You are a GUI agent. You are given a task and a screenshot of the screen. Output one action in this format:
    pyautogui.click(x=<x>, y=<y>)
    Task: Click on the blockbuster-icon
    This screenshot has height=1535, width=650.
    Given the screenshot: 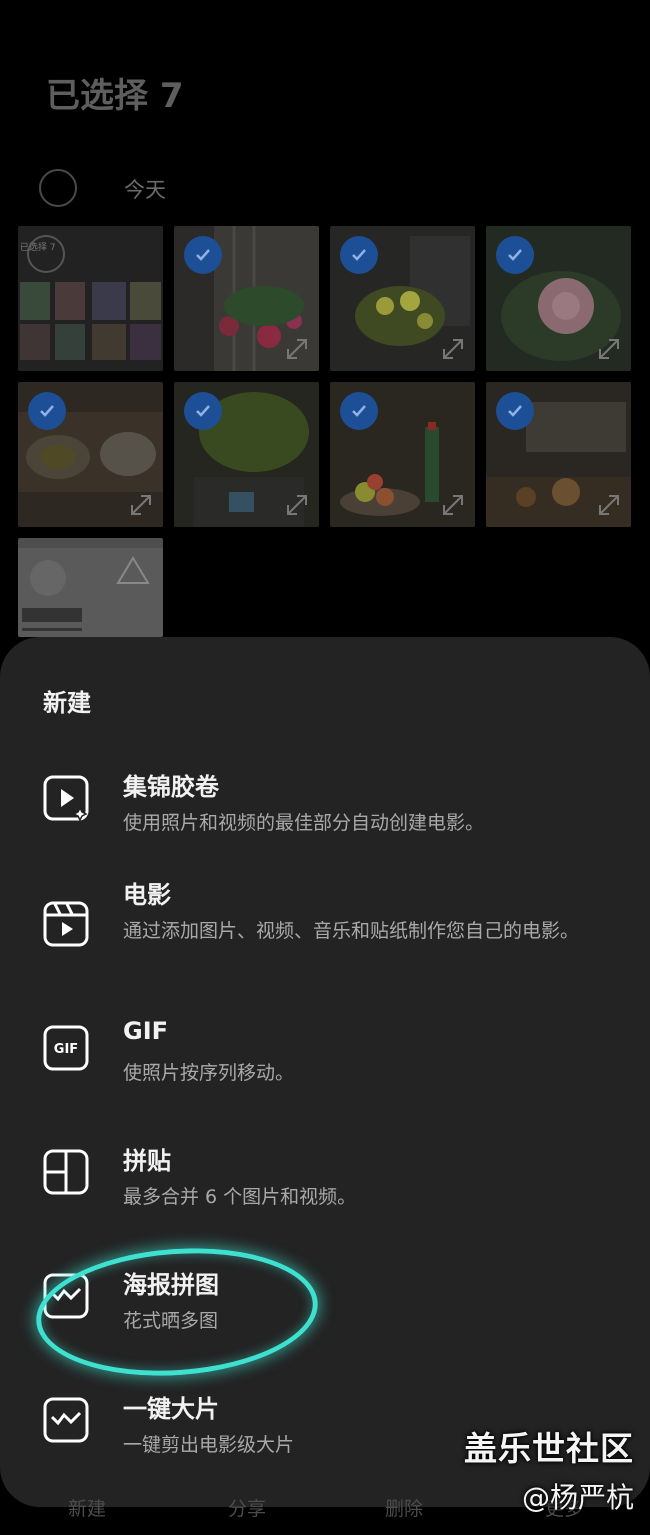 What is the action you would take?
    pyautogui.click(x=66, y=1420)
    